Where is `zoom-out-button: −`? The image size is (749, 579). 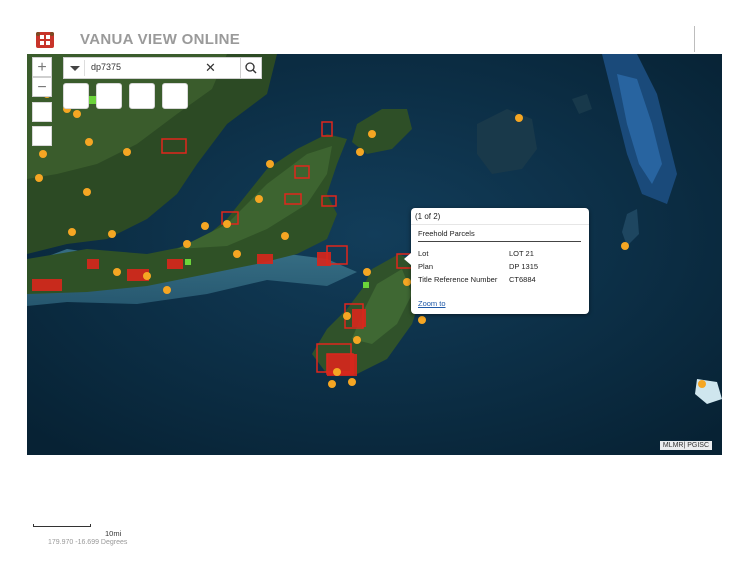
zoom-out-button: − is located at coordinates (42, 87).